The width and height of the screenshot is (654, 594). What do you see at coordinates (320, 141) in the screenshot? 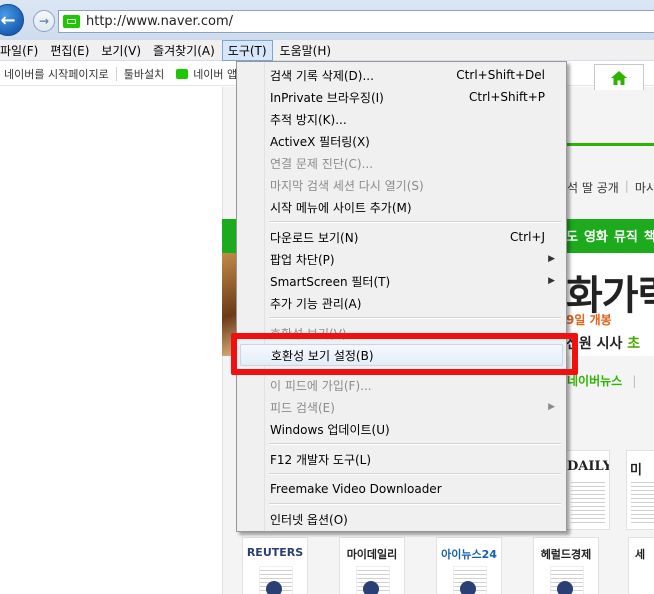
I see `menu-item-label: ActiveX 필터링(X)` at bounding box center [320, 141].